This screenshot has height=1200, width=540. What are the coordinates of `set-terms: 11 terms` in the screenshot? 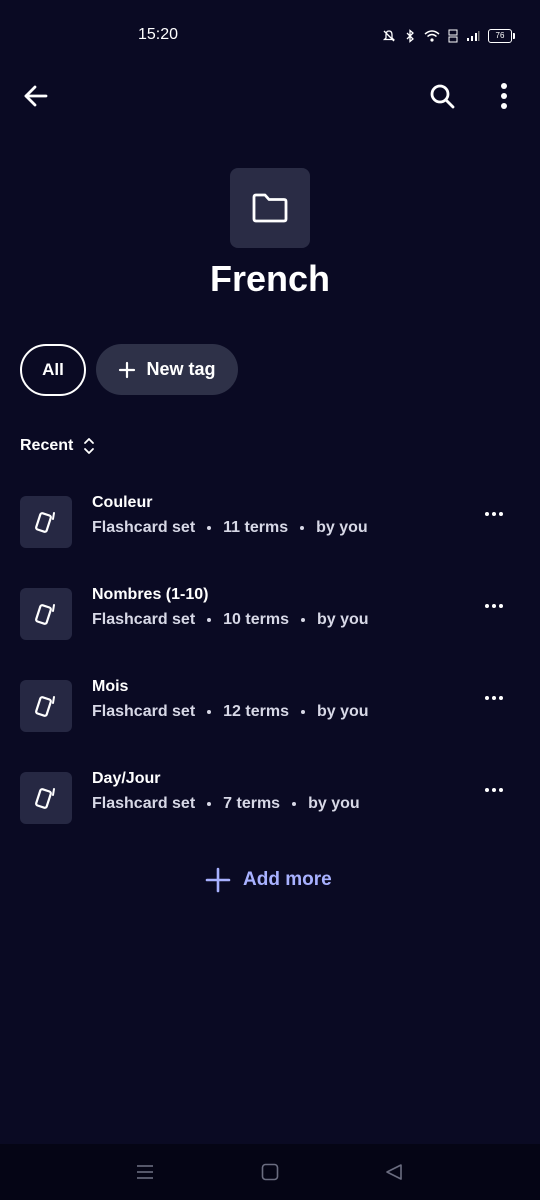 It's located at (256, 527).